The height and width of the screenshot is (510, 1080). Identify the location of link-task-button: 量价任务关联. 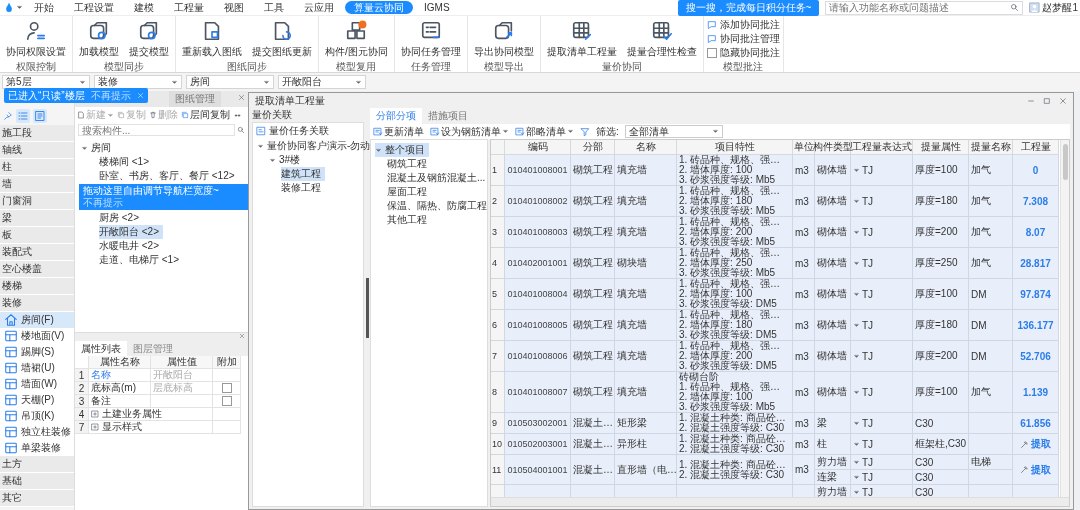
(291, 131).